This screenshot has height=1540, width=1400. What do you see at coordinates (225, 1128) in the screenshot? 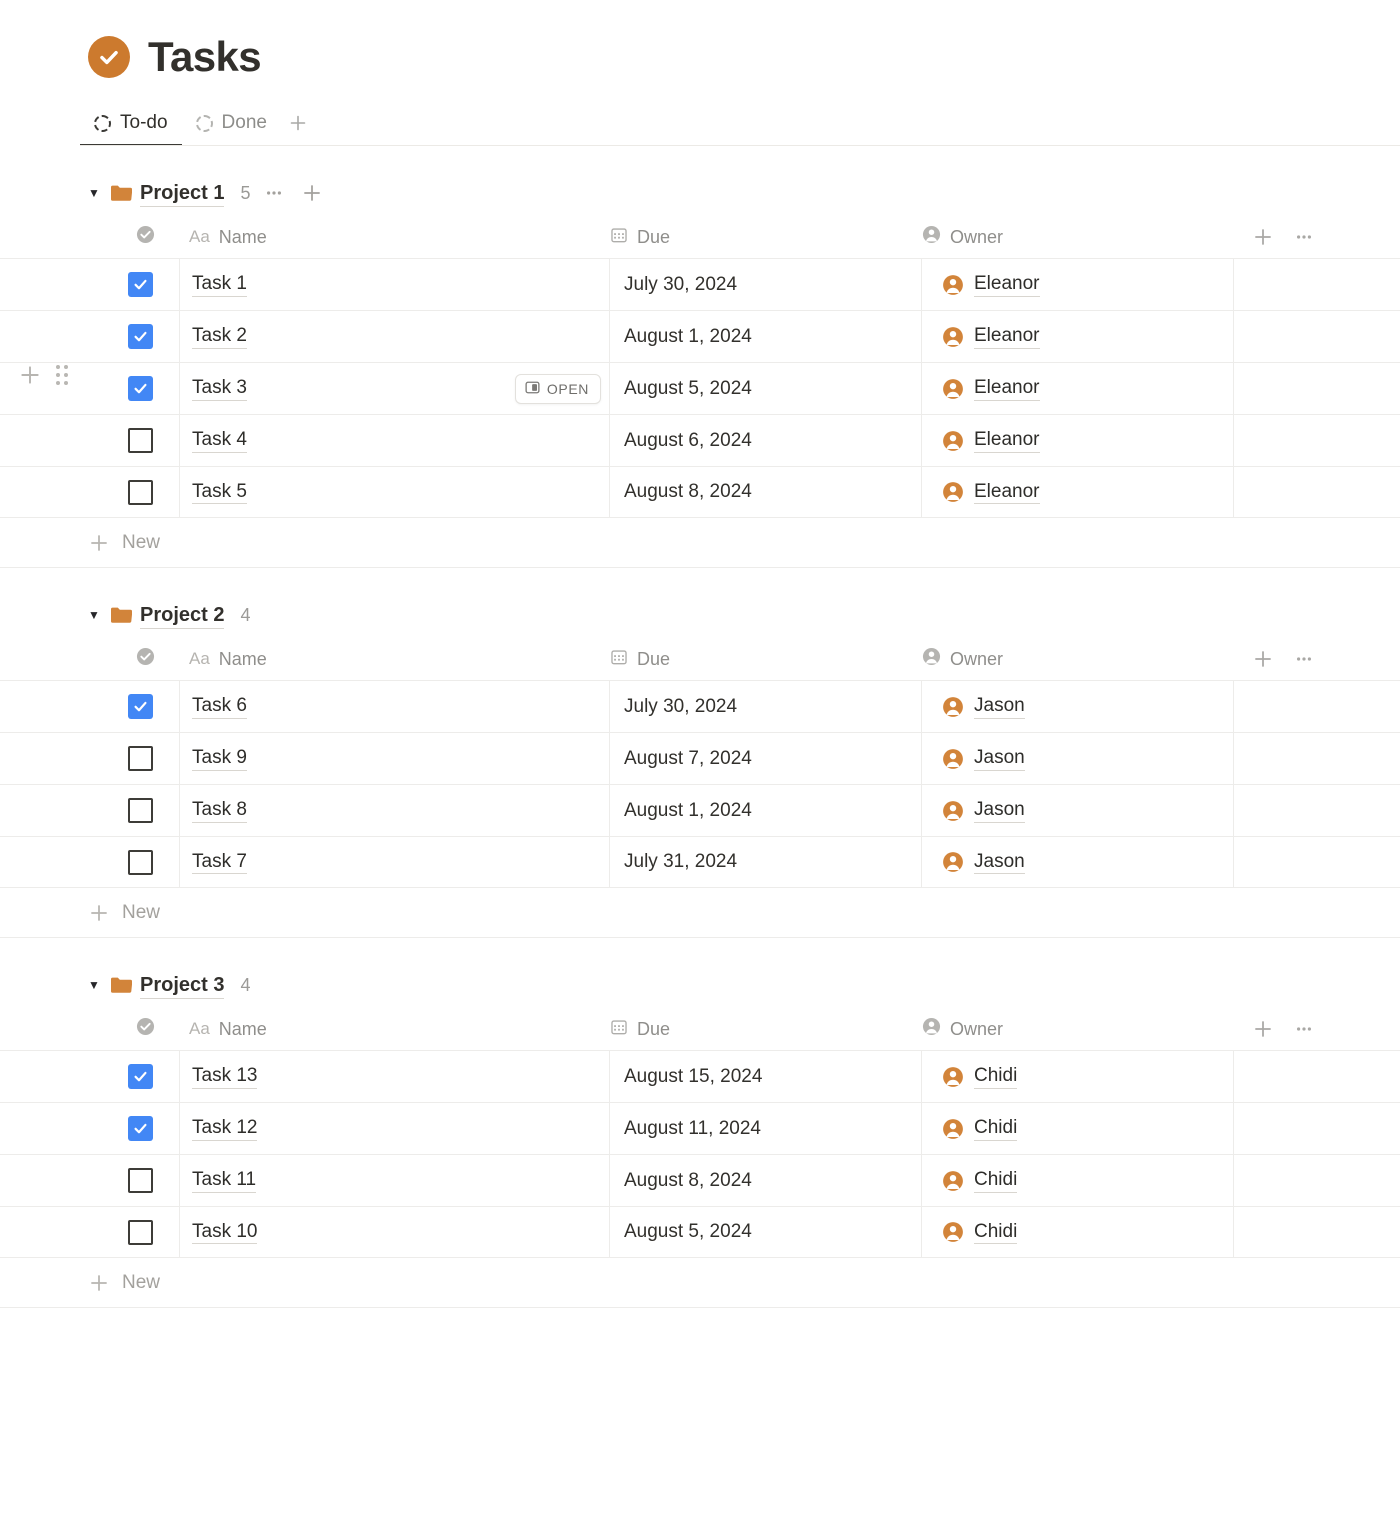
I see `task-name-link: Task 12` at bounding box center [225, 1128].